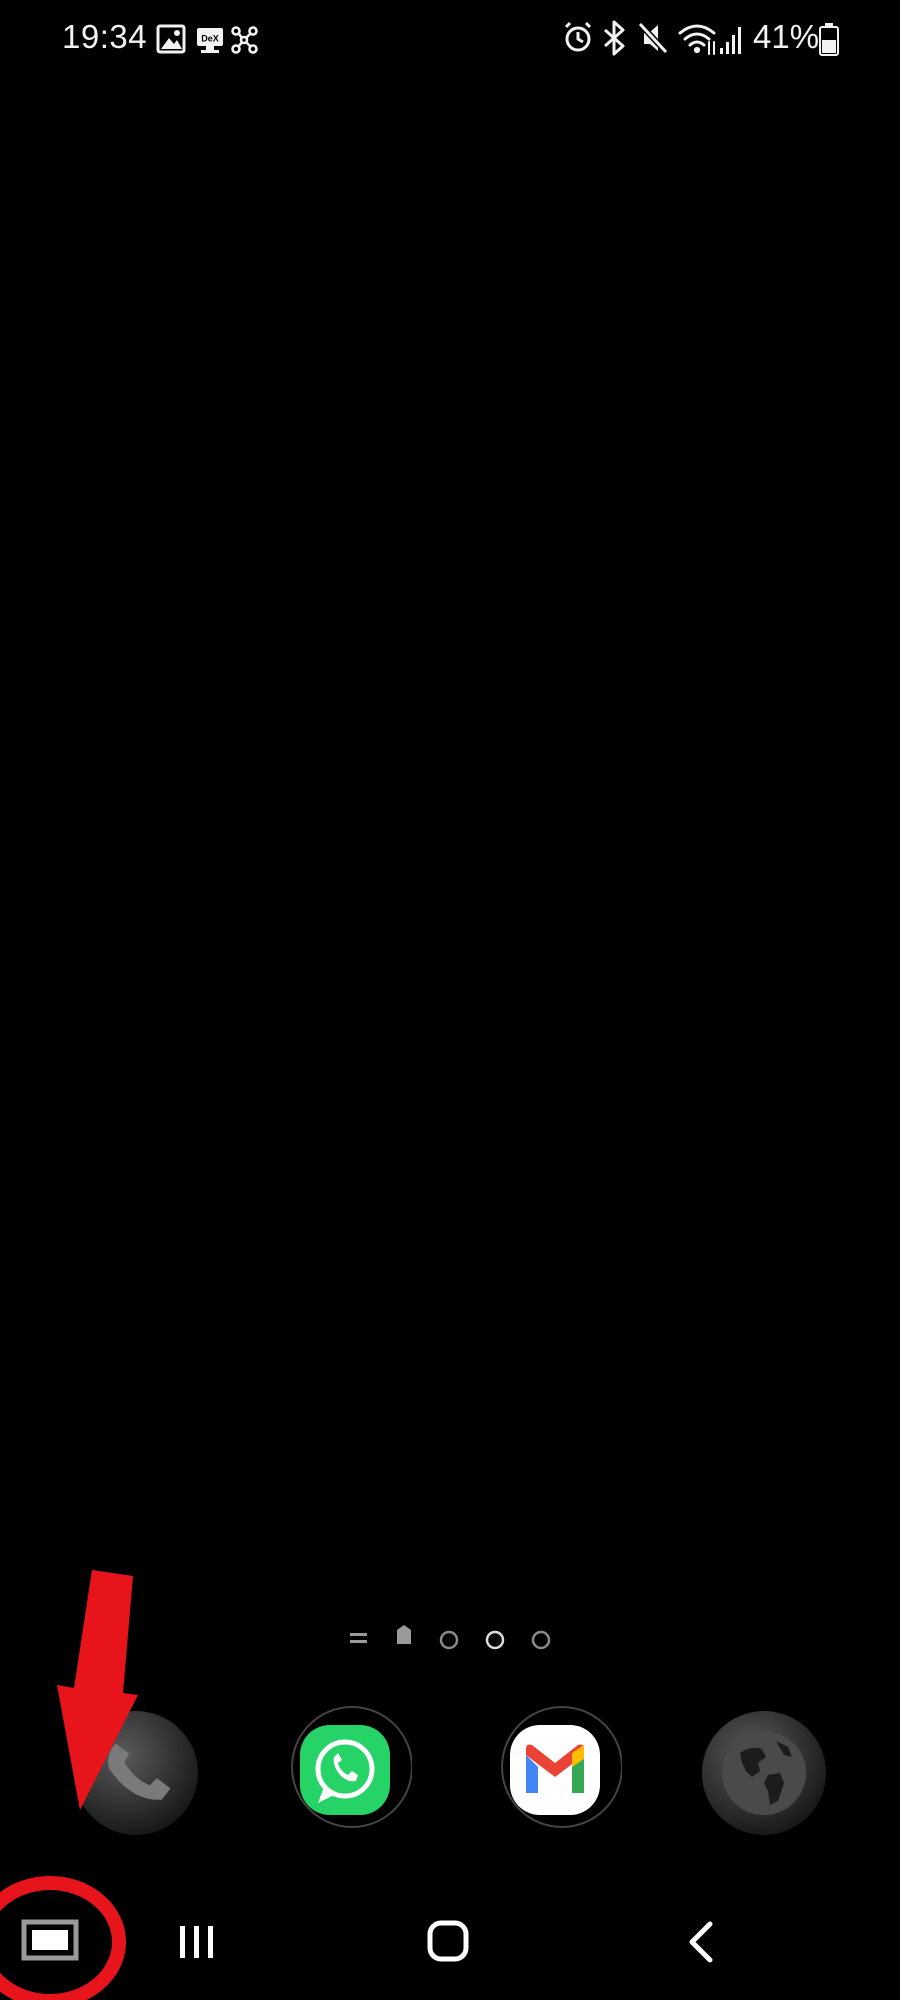  I want to click on status-right-icons, so click(652, 38).